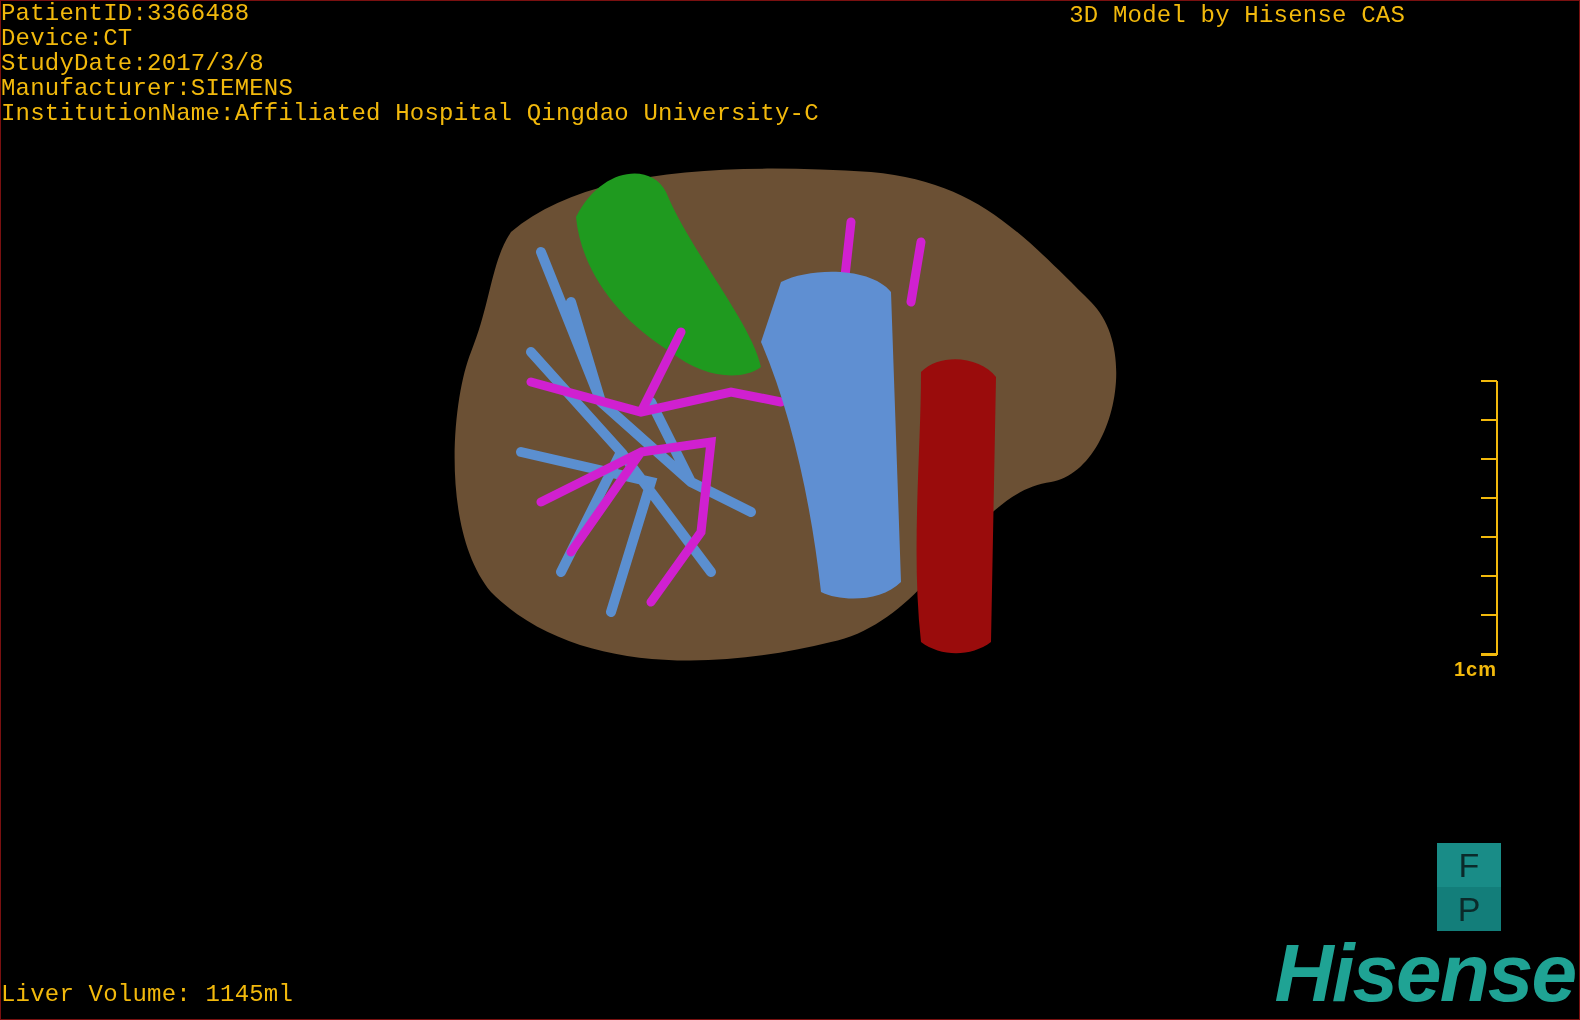 The width and height of the screenshot is (1580, 1020). I want to click on viewer-title: 3D Model by Hisense CAS, so click(1237, 15).